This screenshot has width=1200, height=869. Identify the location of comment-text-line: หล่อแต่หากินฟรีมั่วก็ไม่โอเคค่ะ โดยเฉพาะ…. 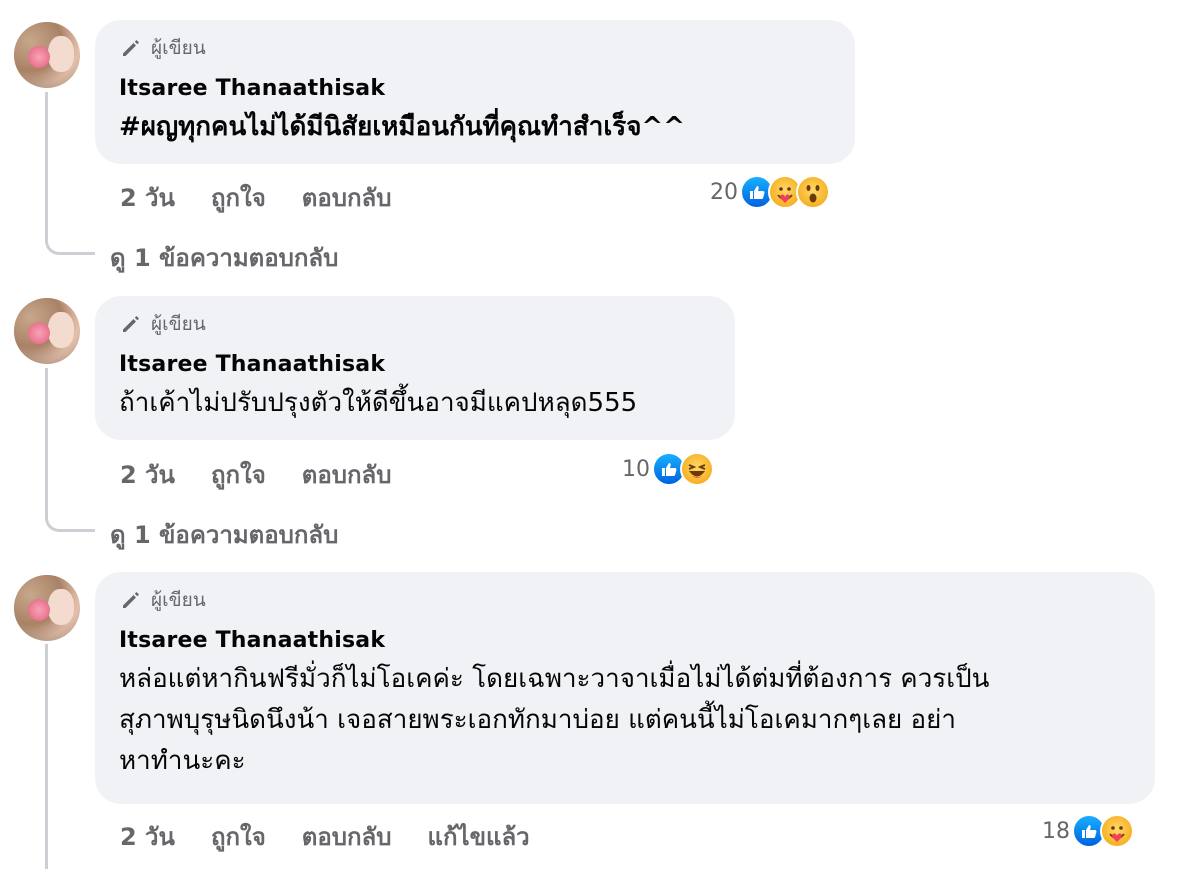
(554, 679).